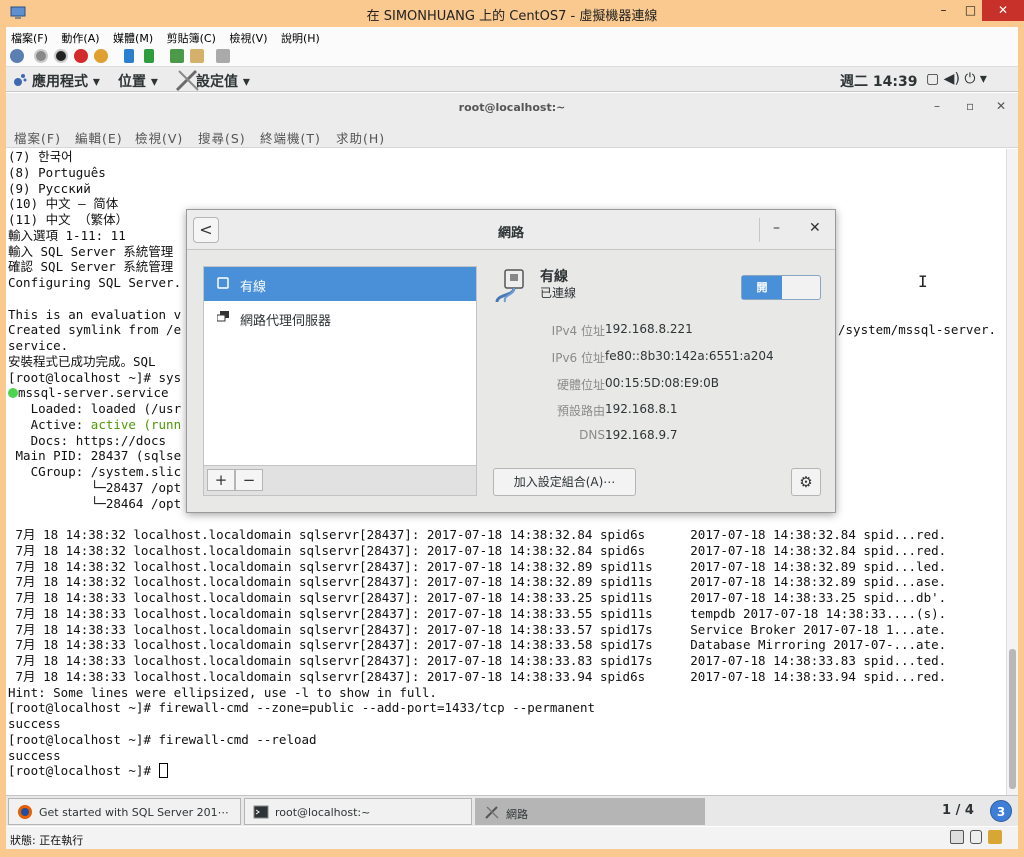 This screenshot has height=857, width=1024. Describe the element at coordinates (578, 358) in the screenshot. I see `detail-key: IPv6 位址` at that location.